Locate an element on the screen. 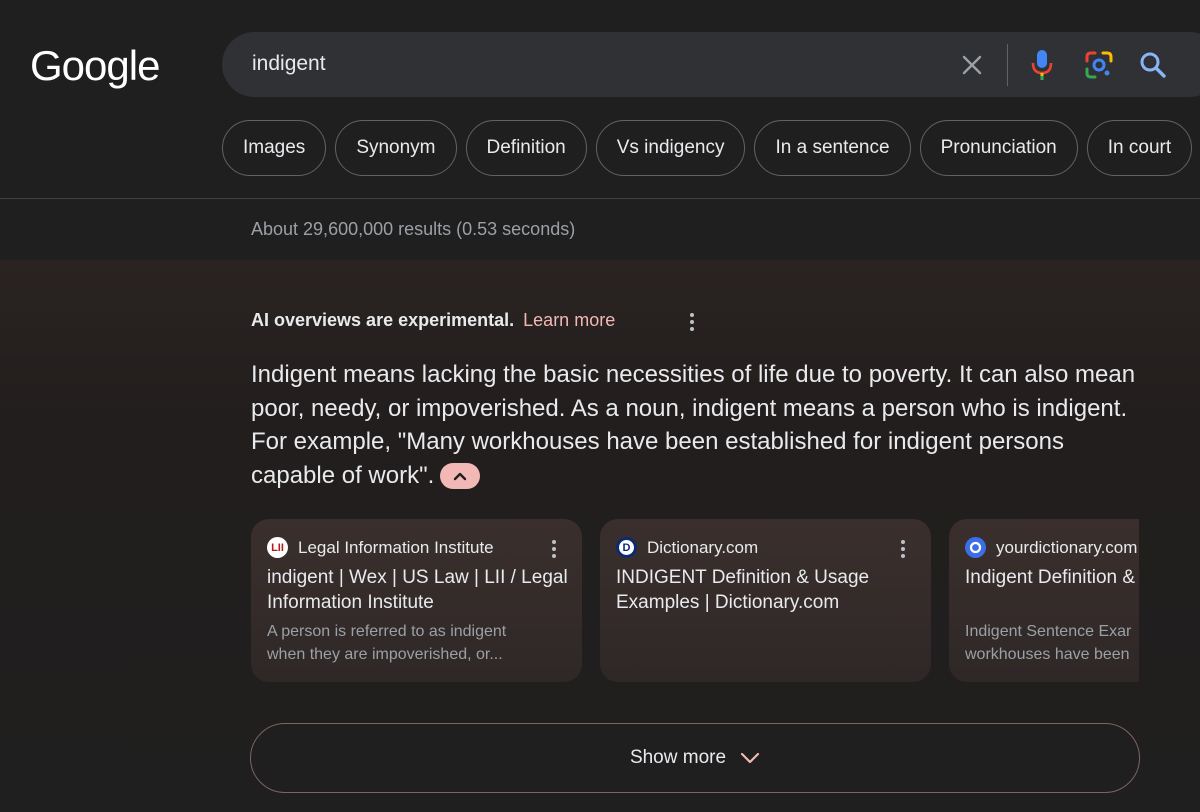 This screenshot has width=1200, height=812. result-stats: About 29,600,000 results (0.53 seconds) is located at coordinates (413, 229).